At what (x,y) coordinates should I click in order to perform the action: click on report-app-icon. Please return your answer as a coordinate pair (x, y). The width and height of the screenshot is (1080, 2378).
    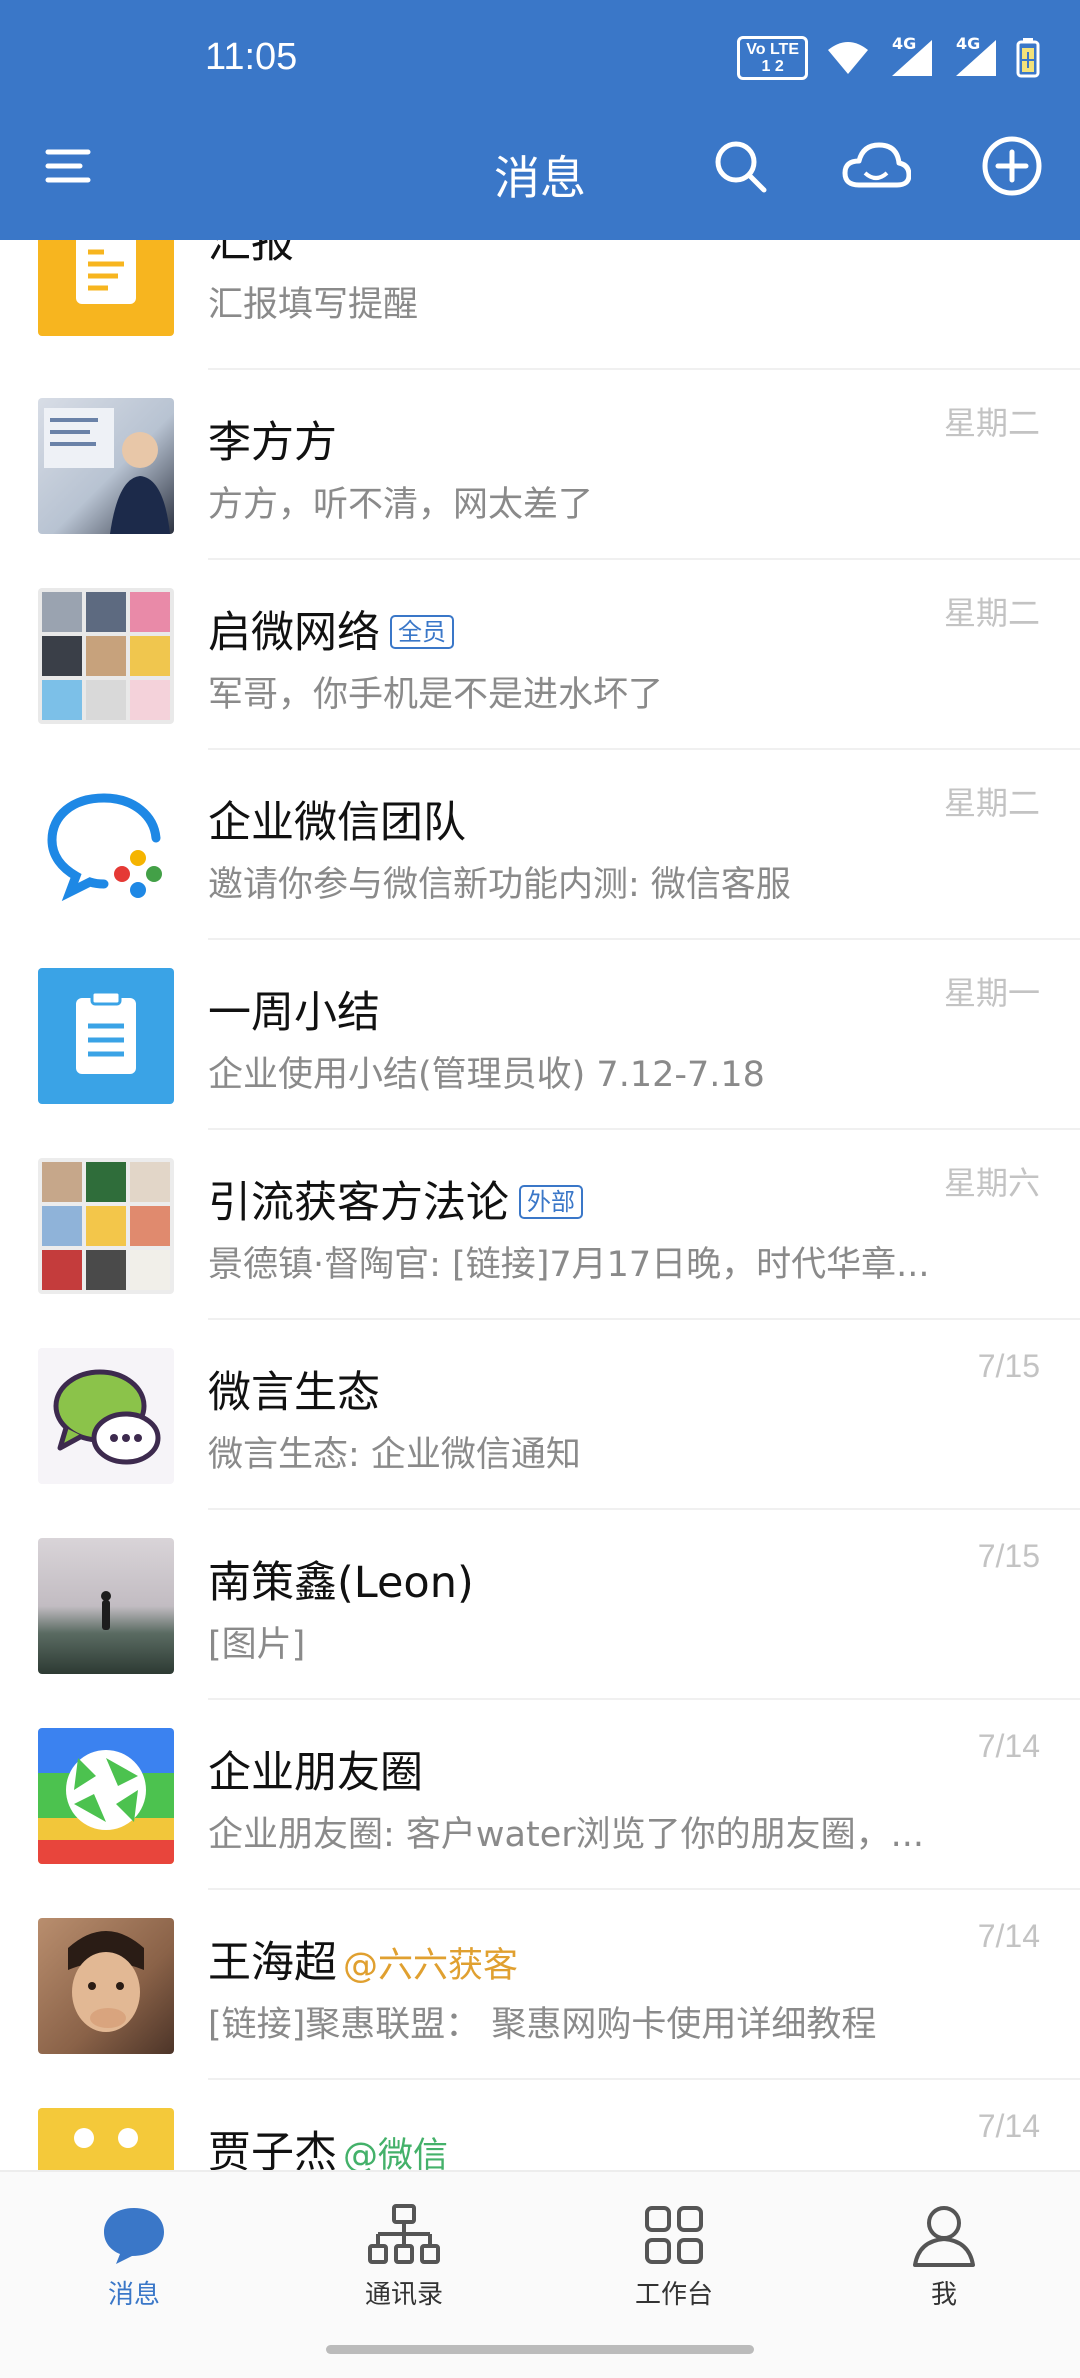
    Looking at the image, I should click on (106, 288).